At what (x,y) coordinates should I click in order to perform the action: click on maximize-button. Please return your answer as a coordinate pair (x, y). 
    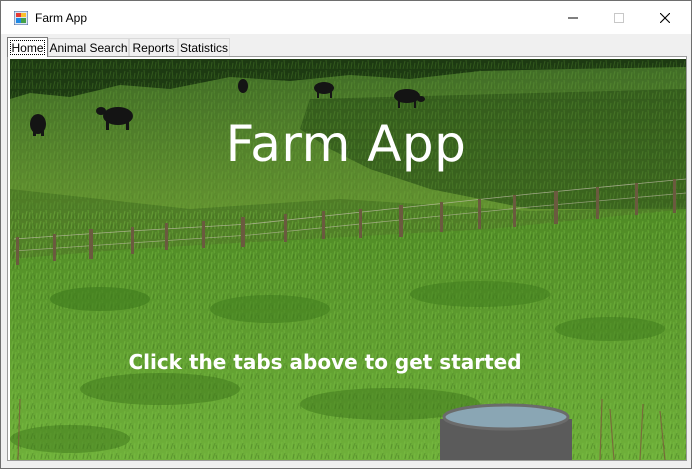
    Looking at the image, I should click on (619, 17).